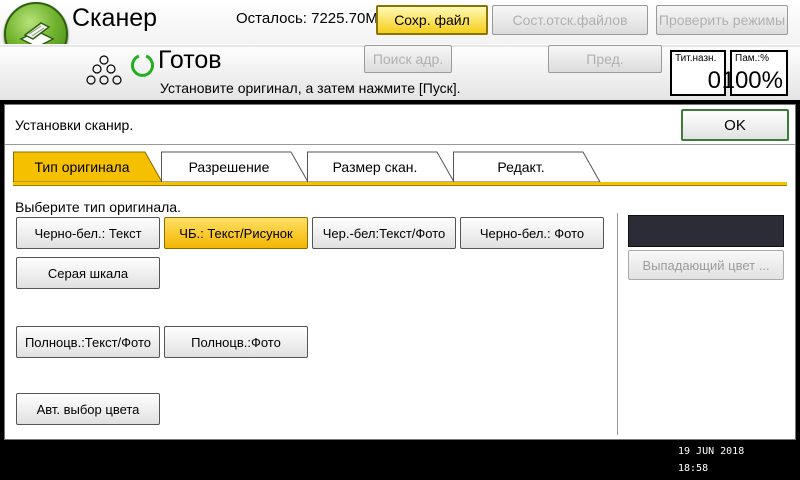  Describe the element at coordinates (570, 20) in the screenshot. I see `send-status-button: Сост.отск.файлов` at that location.